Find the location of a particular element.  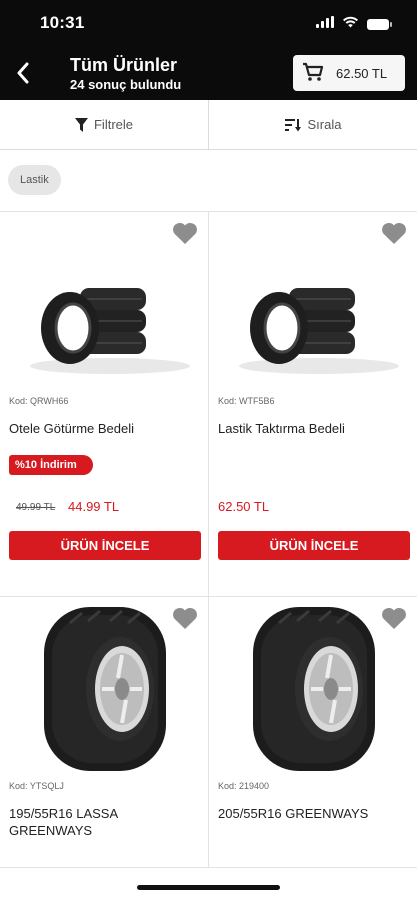

old-price: 49.99 TL is located at coordinates (36, 507).